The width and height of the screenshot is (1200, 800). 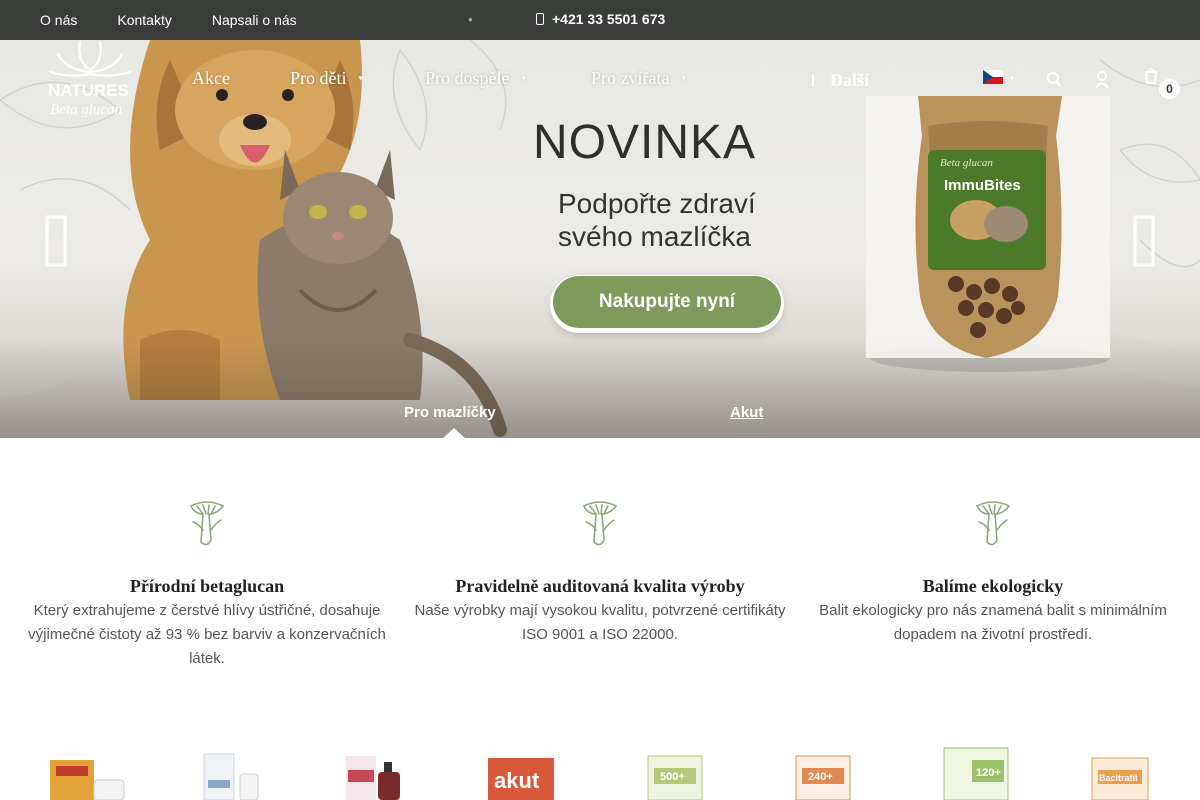 I want to click on hero-subline: Podpořte zdraví svého mazlíčka, so click(x=657, y=220).